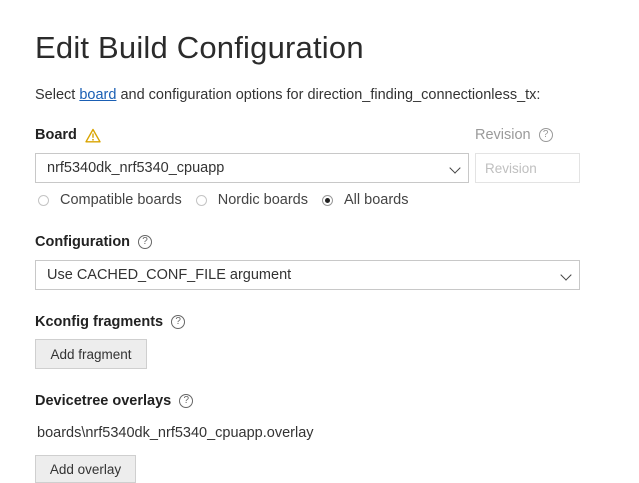 The height and width of the screenshot is (483, 639). I want to click on radio-compatible-label: Compatible boards, so click(121, 200).